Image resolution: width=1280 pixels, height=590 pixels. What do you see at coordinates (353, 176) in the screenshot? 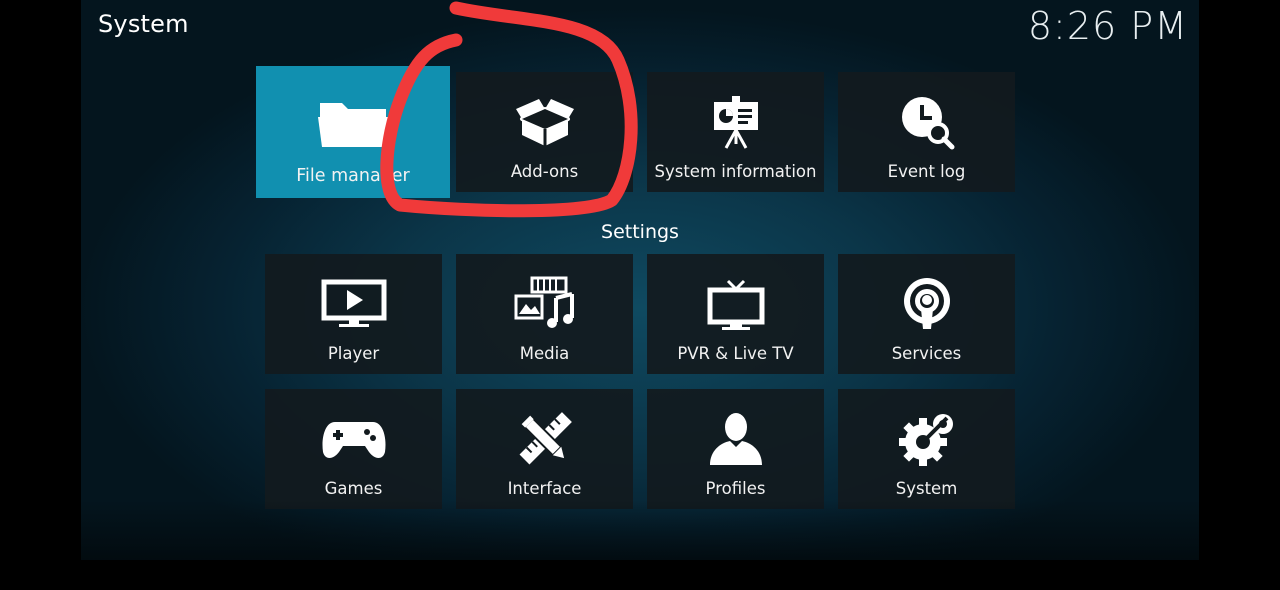
I see `tile-label: File manager` at bounding box center [353, 176].